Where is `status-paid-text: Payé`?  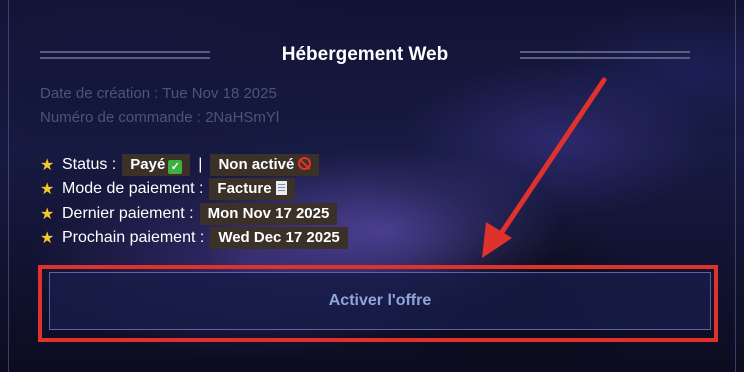 status-paid-text: Payé is located at coordinates (148, 164).